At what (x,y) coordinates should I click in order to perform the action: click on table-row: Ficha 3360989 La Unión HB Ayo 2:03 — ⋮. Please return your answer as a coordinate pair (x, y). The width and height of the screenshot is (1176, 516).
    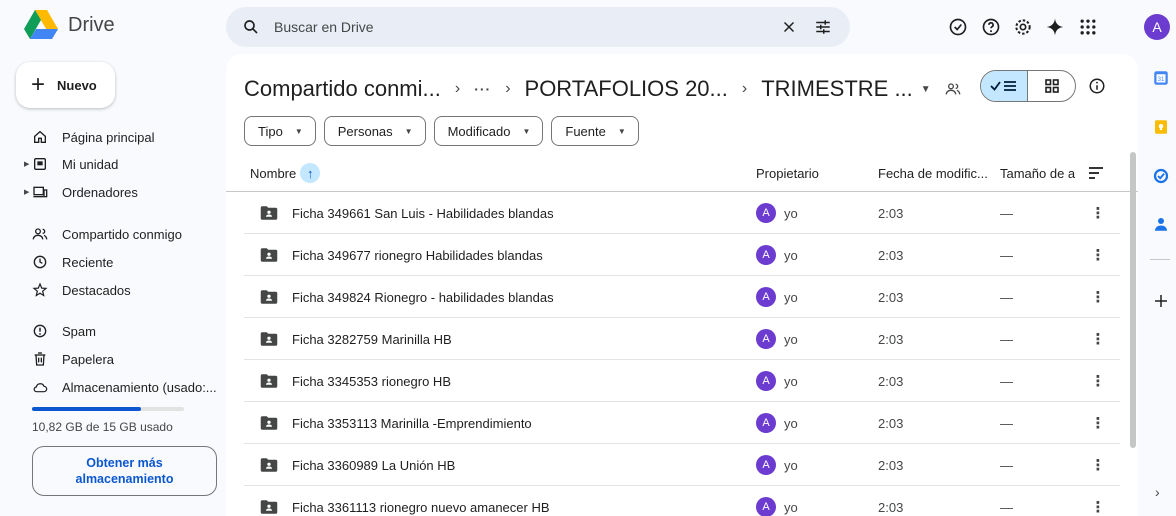
    Looking at the image, I should click on (682, 465).